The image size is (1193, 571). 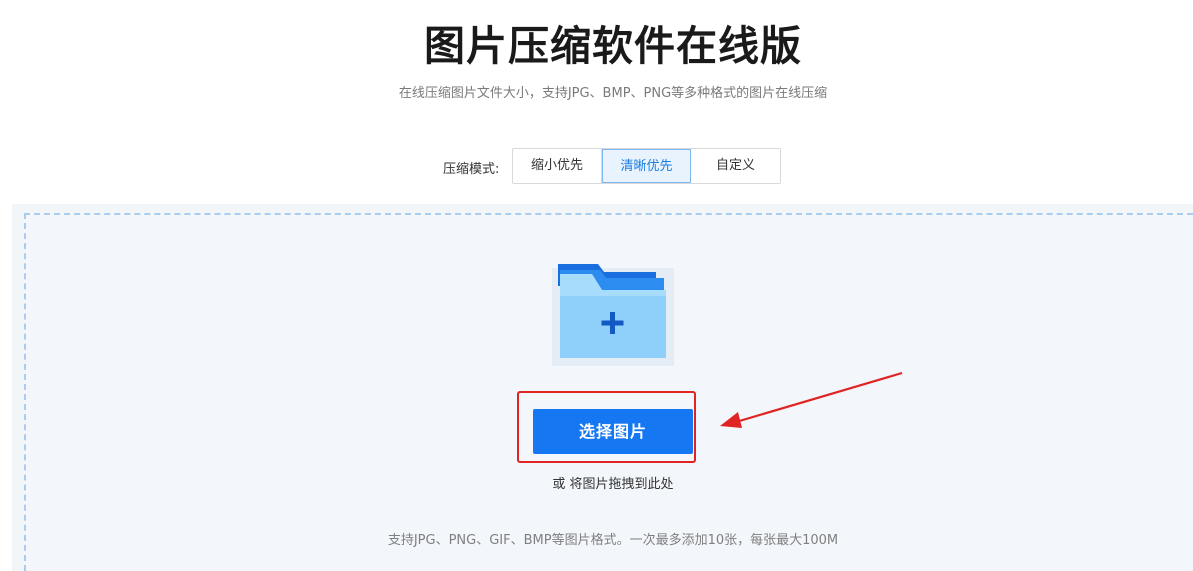 What do you see at coordinates (557, 166) in the screenshot?
I see `mode-option-size-first: 缩小优先` at bounding box center [557, 166].